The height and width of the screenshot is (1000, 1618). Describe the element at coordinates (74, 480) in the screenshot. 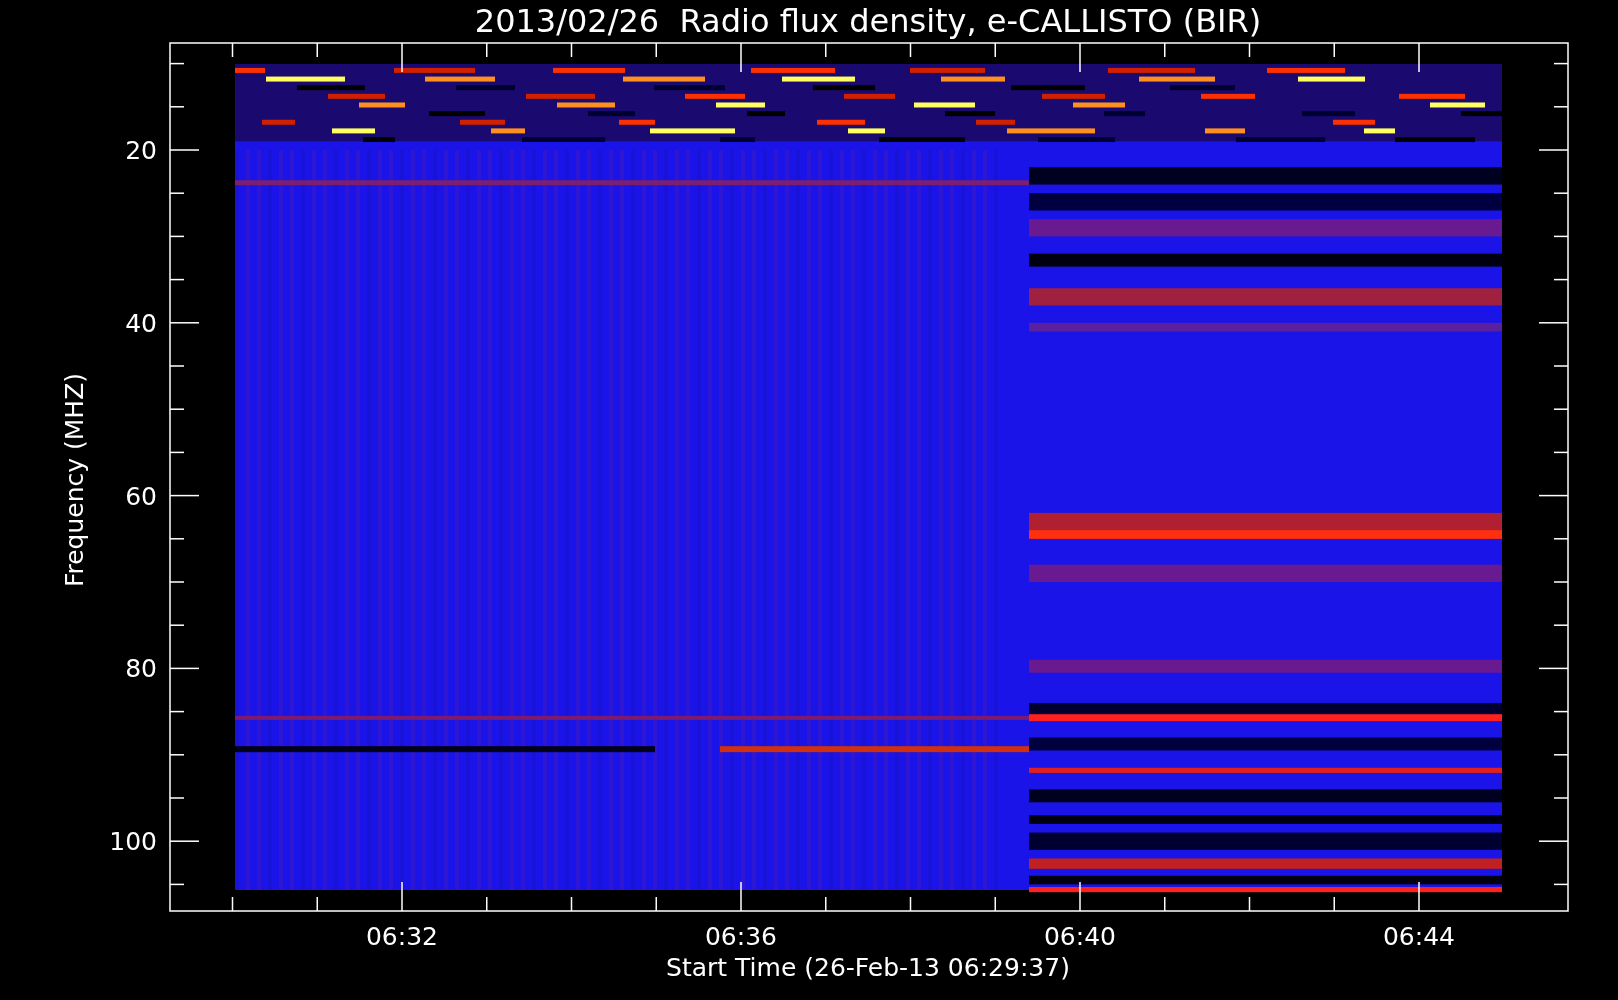

I see `y-axis-label: Frequency (MHZ)` at that location.